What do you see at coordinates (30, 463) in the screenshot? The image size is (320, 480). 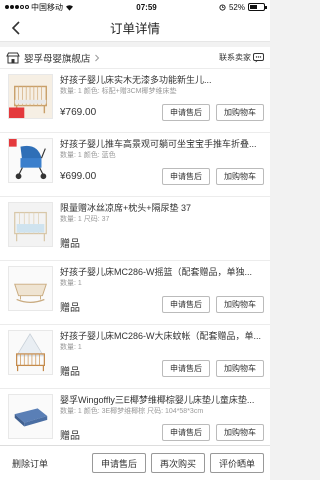 I see `delete-order-button: 删除订单` at bounding box center [30, 463].